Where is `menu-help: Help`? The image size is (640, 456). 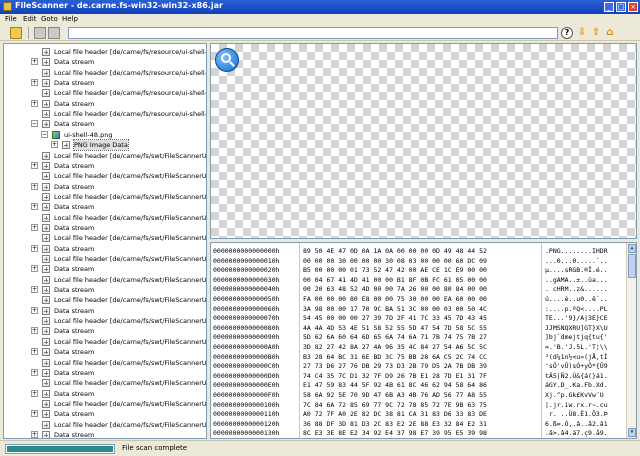 menu-help: Help is located at coordinates (70, 19).